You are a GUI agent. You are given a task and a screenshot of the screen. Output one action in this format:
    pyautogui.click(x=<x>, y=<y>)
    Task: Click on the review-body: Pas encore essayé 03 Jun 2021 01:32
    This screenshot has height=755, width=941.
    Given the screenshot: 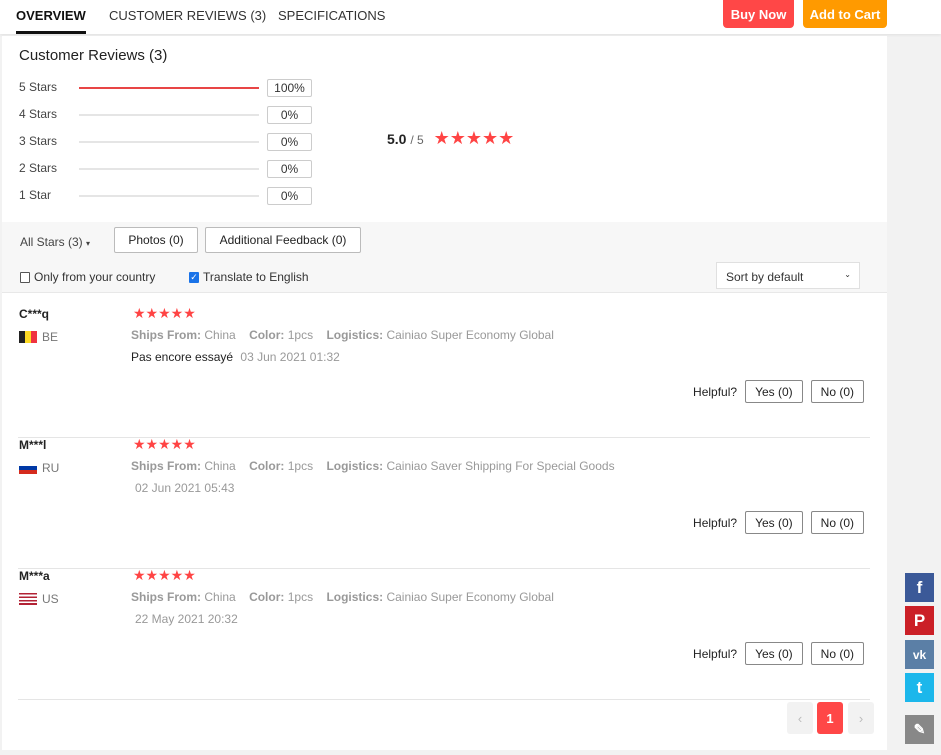 What is the action you would take?
    pyautogui.click(x=235, y=357)
    